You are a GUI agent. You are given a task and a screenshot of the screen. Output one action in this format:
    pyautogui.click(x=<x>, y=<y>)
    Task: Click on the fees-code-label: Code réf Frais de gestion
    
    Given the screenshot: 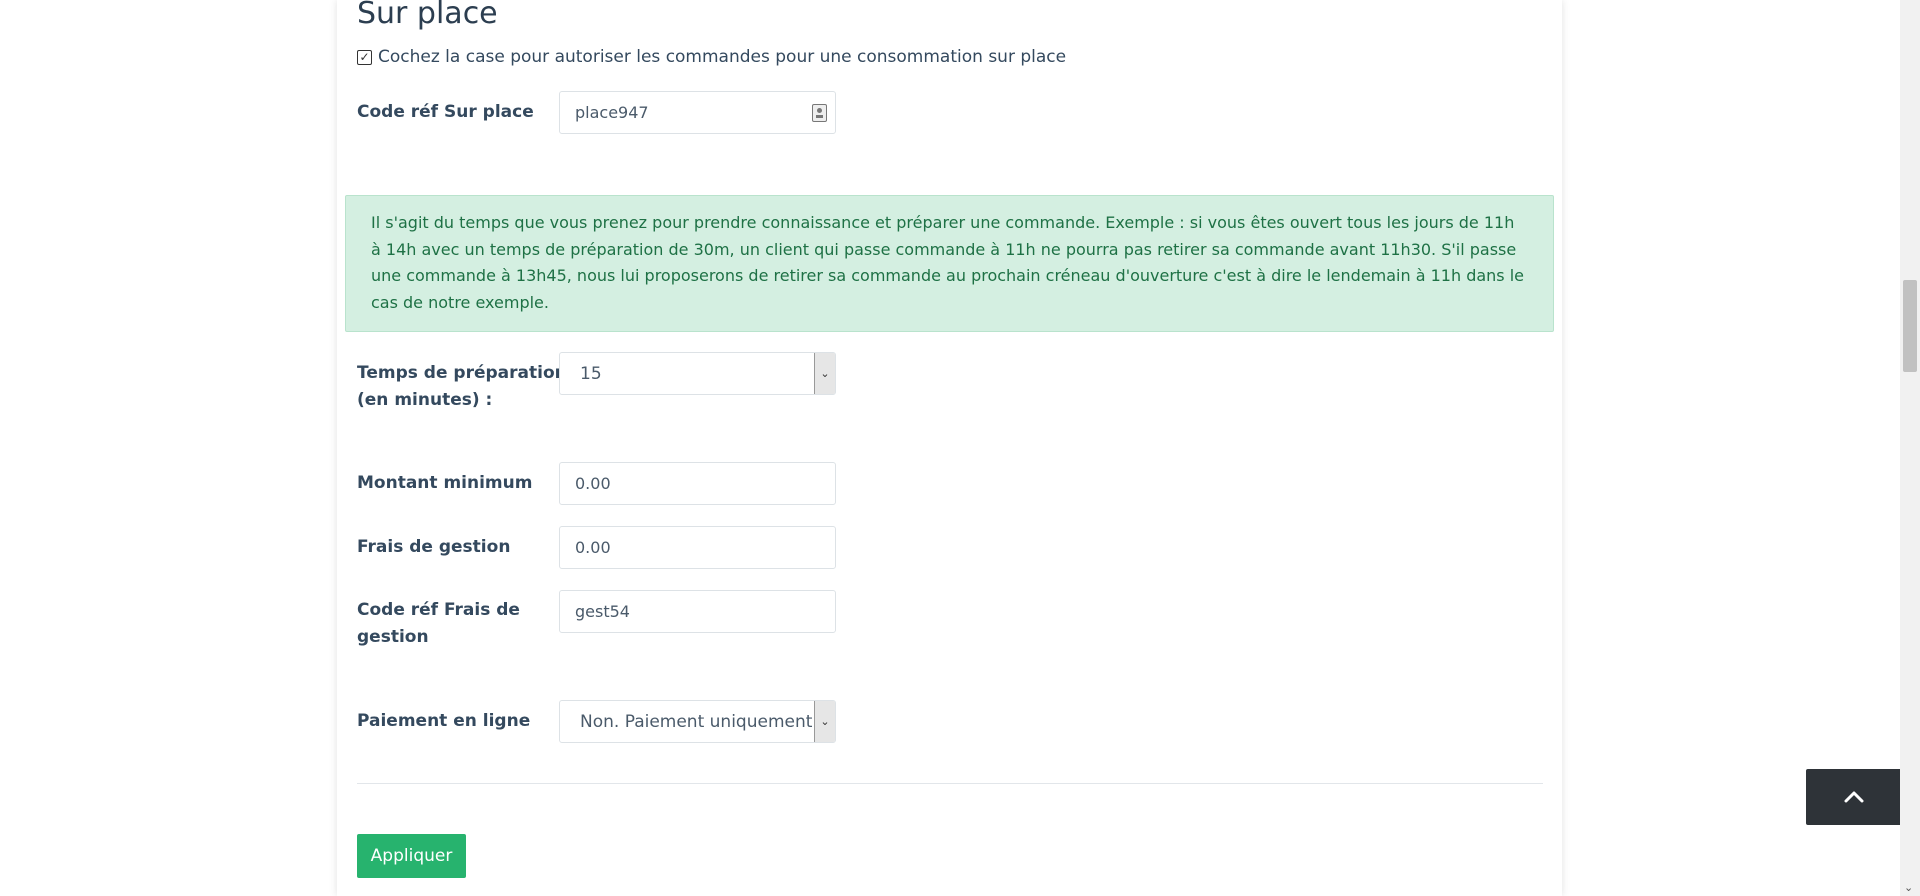 What is the action you would take?
    pyautogui.click(x=438, y=624)
    